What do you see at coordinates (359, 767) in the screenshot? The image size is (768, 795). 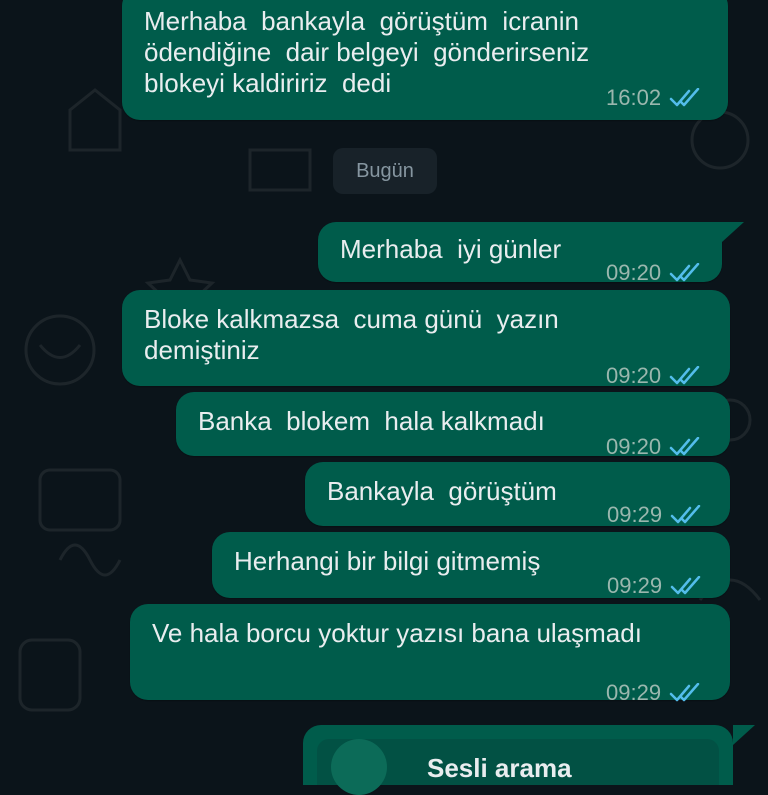 I see `phone-icon` at bounding box center [359, 767].